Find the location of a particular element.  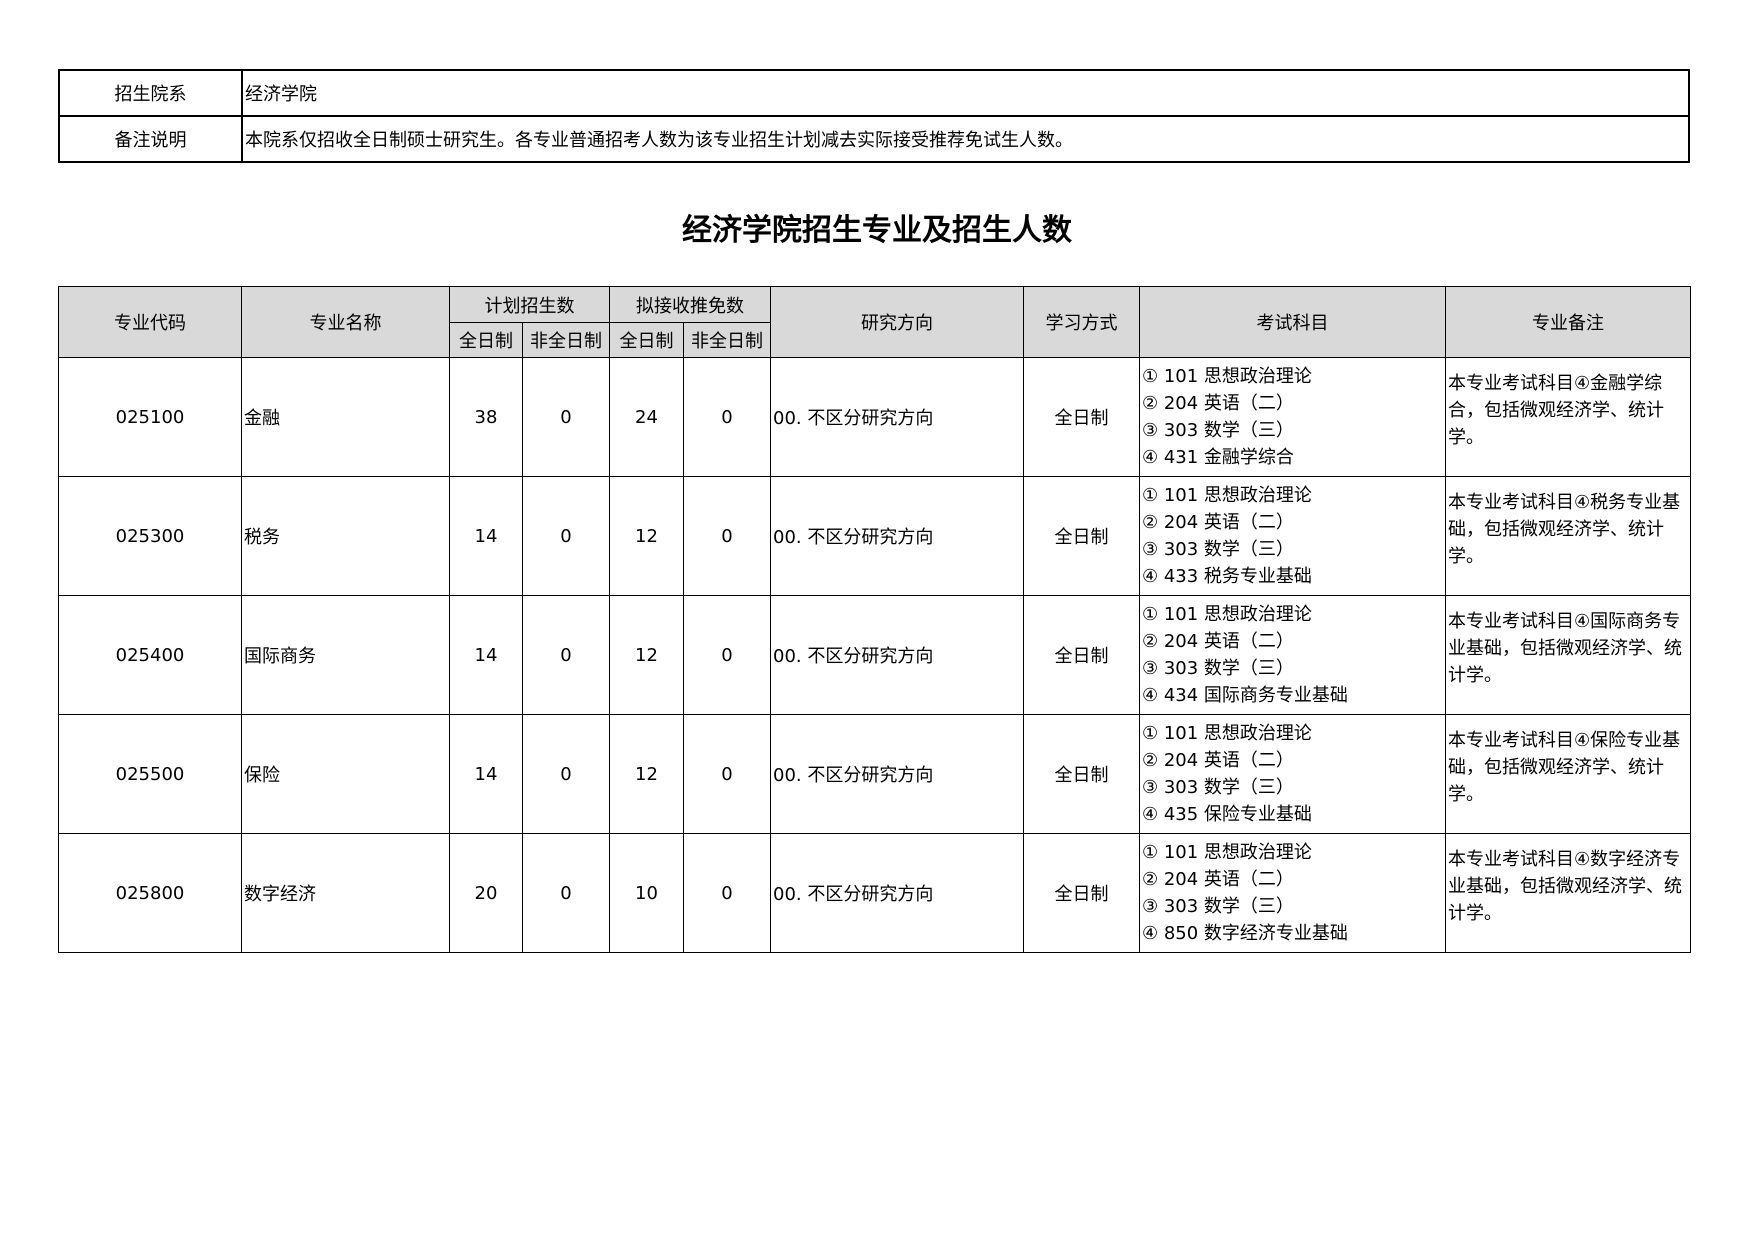

subject-line: ④ 433 税务专业基础 is located at coordinates (1227, 576).